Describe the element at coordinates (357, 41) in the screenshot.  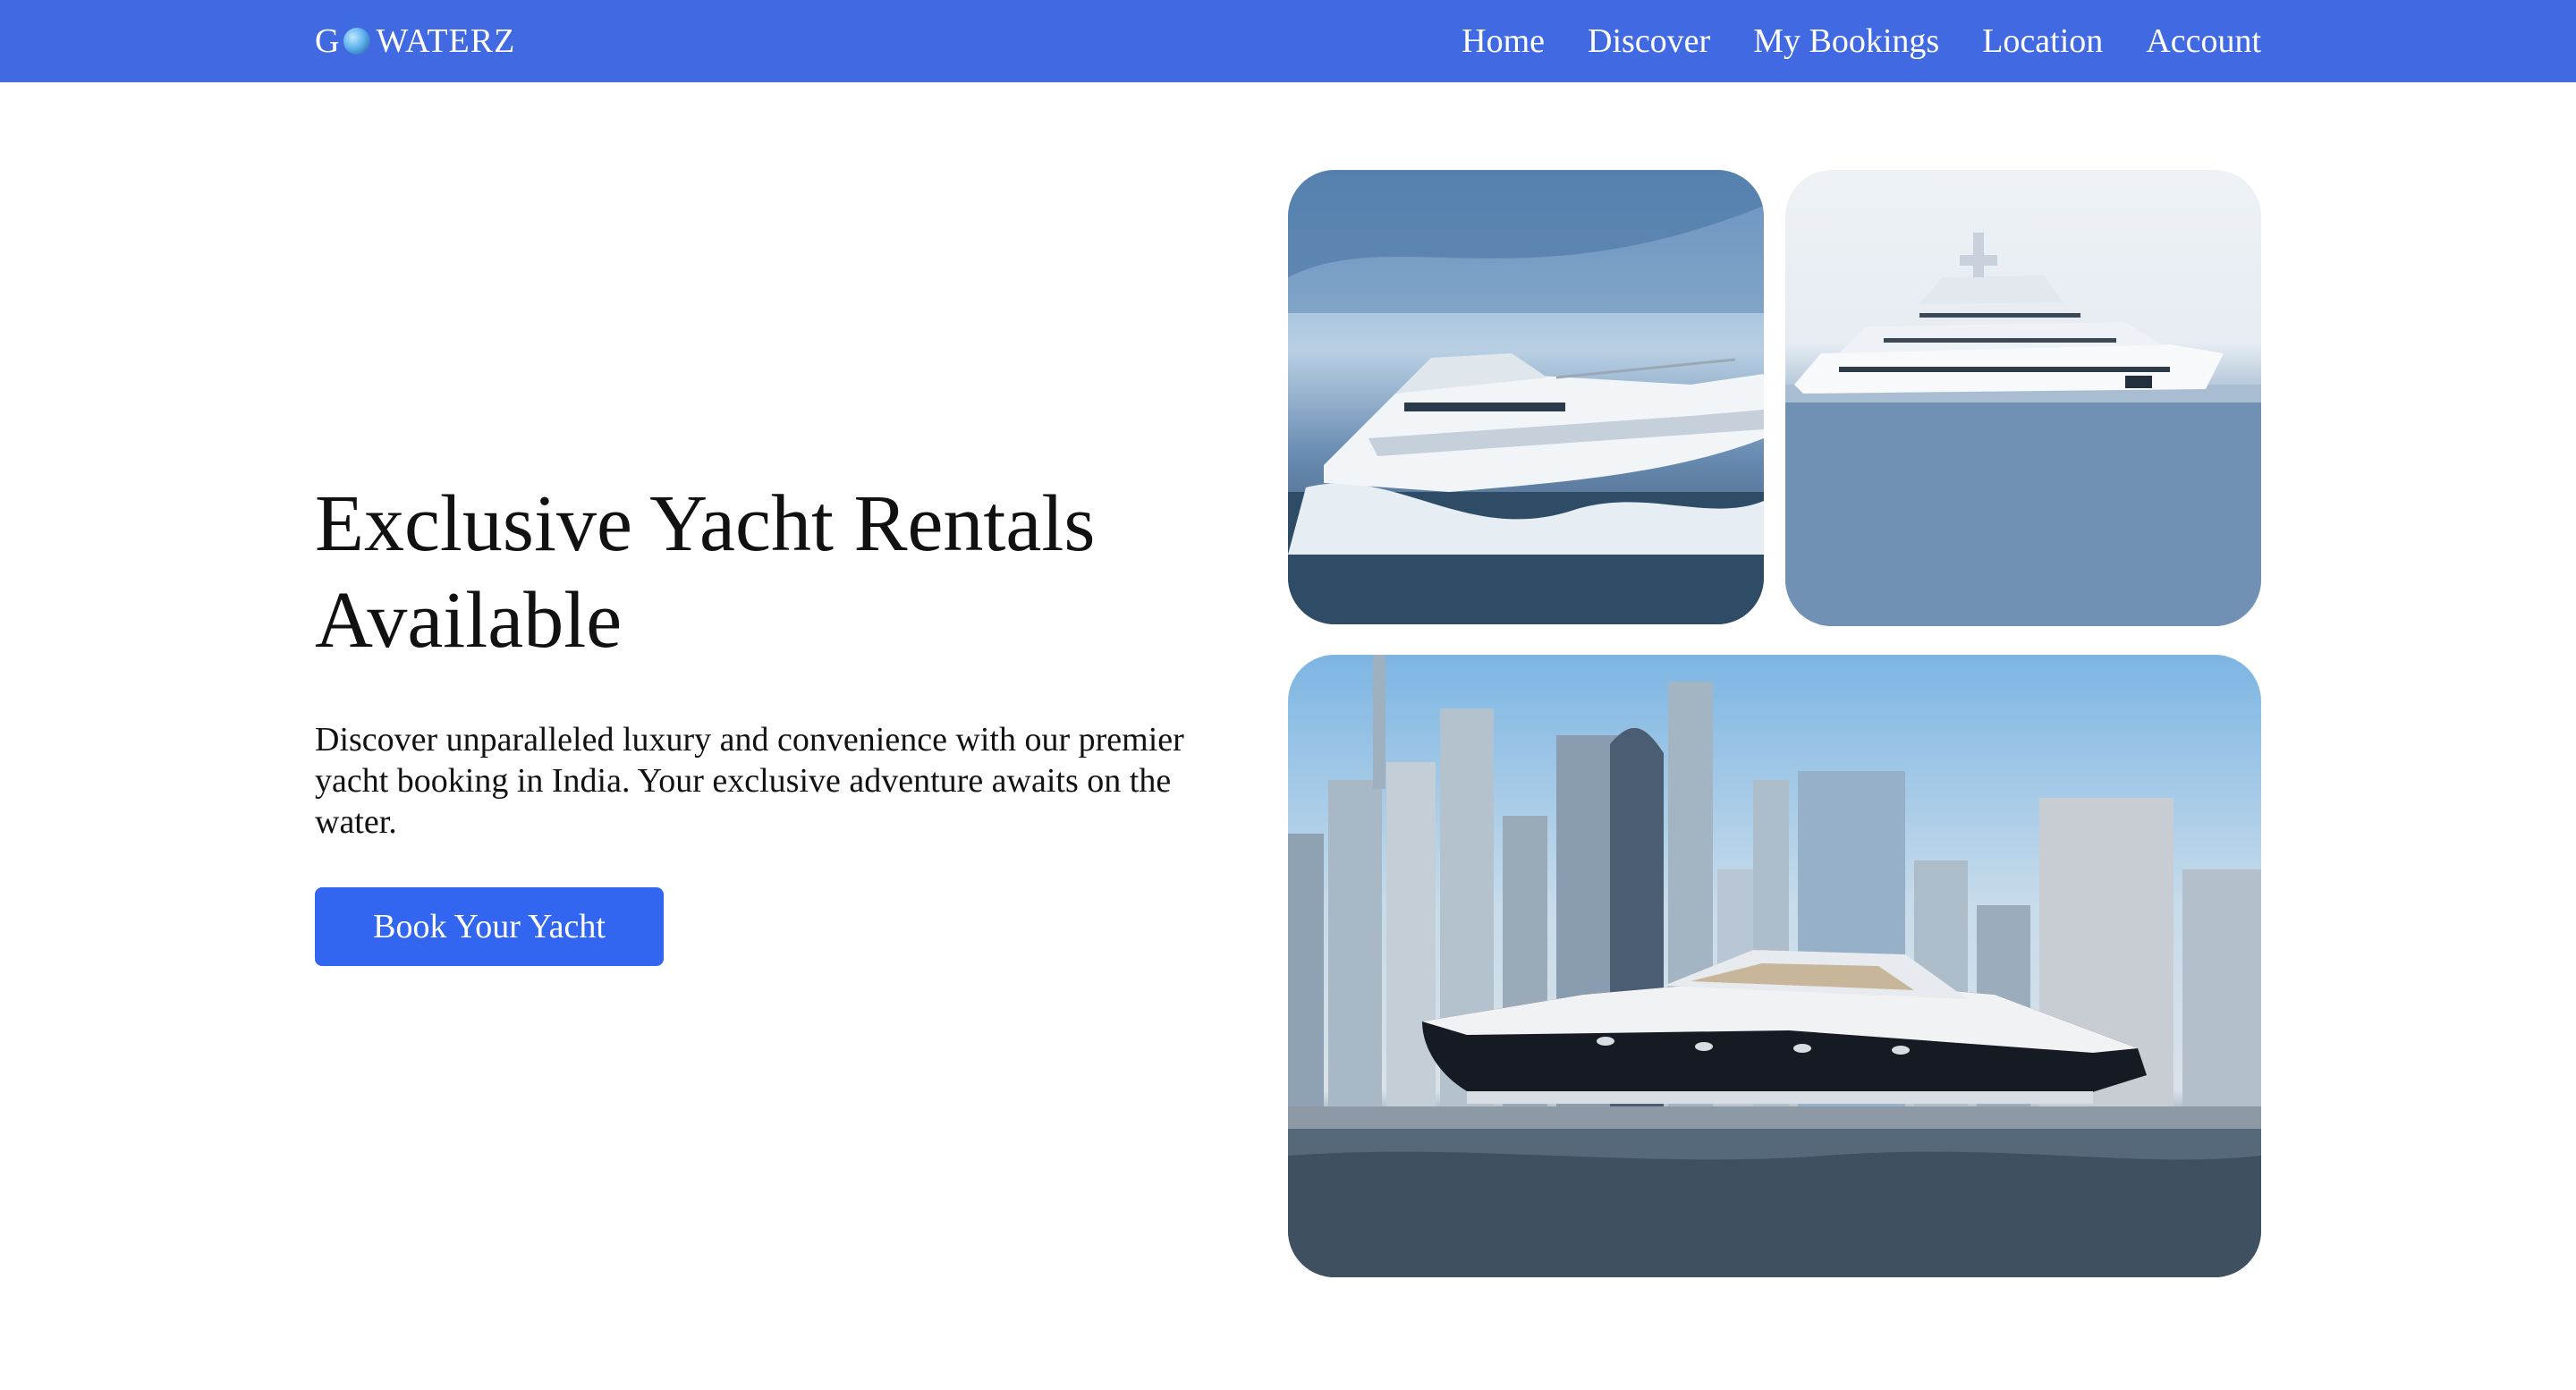
I see `globe-icon` at that location.